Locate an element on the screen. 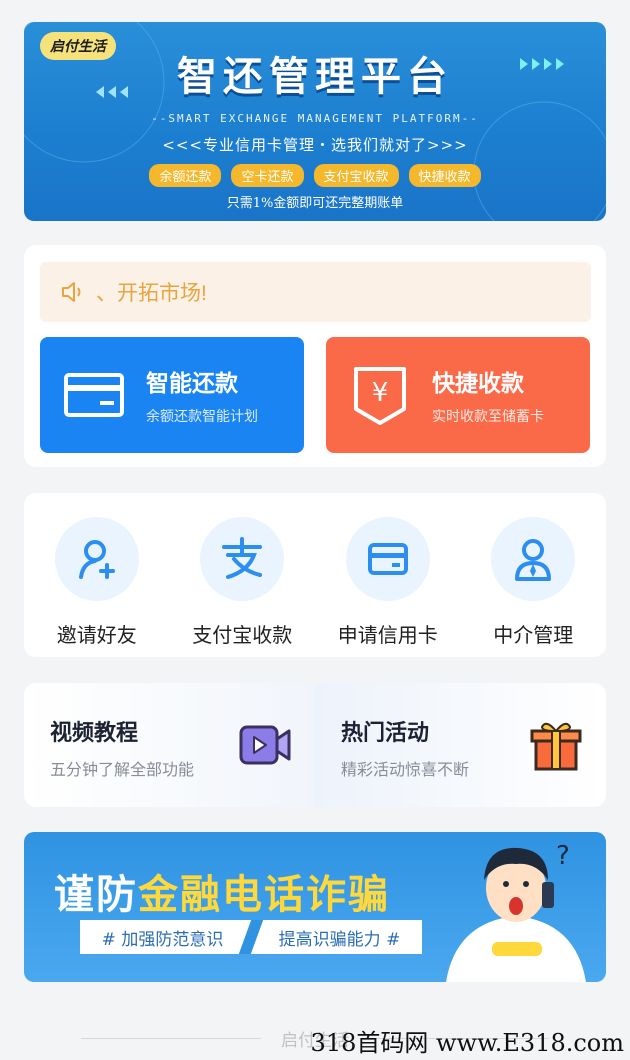 The image size is (630, 1060). invite-user-icon is located at coordinates (96, 559).